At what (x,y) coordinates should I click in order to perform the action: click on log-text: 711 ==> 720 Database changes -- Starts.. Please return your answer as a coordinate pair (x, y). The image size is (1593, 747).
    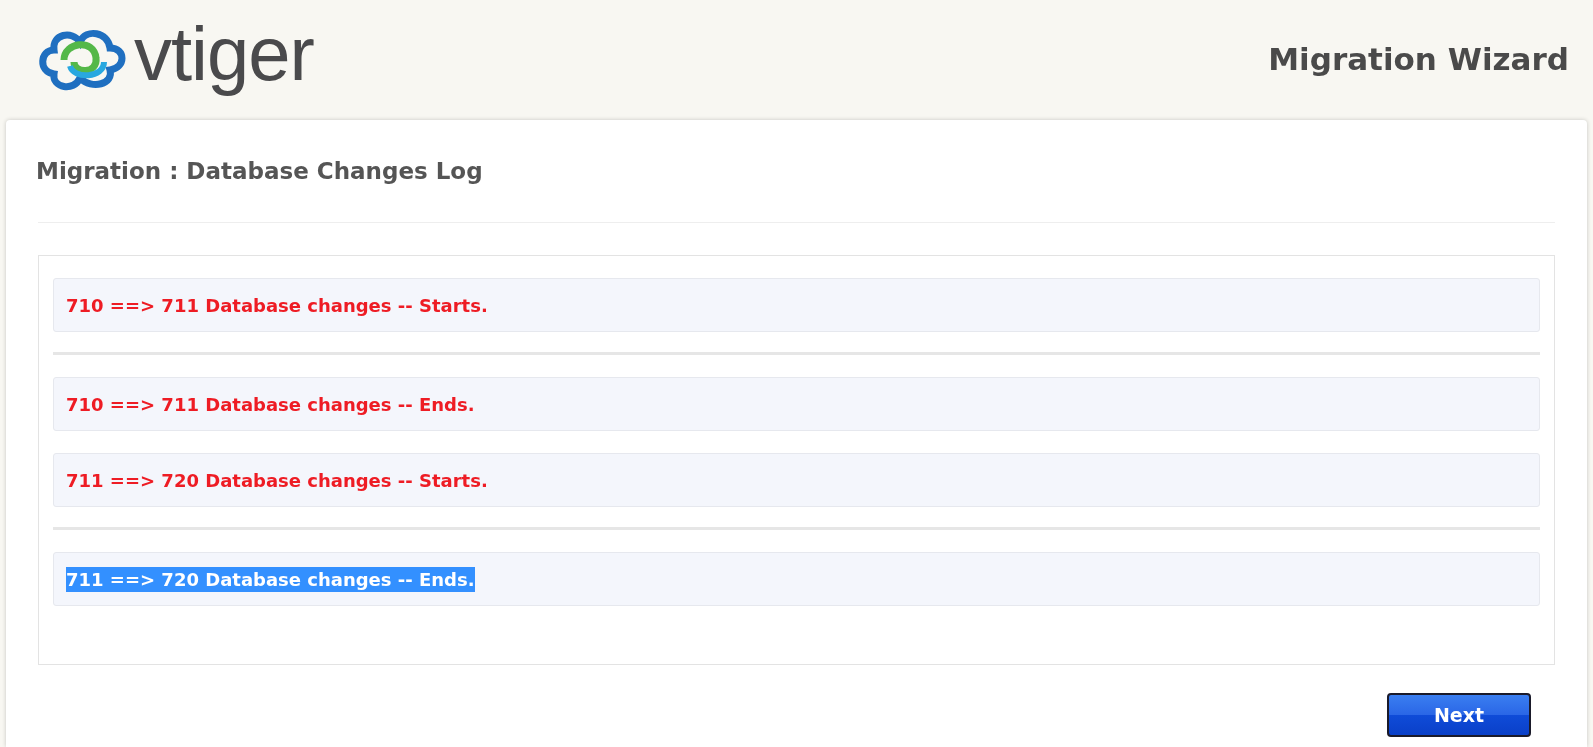
    Looking at the image, I should click on (277, 480).